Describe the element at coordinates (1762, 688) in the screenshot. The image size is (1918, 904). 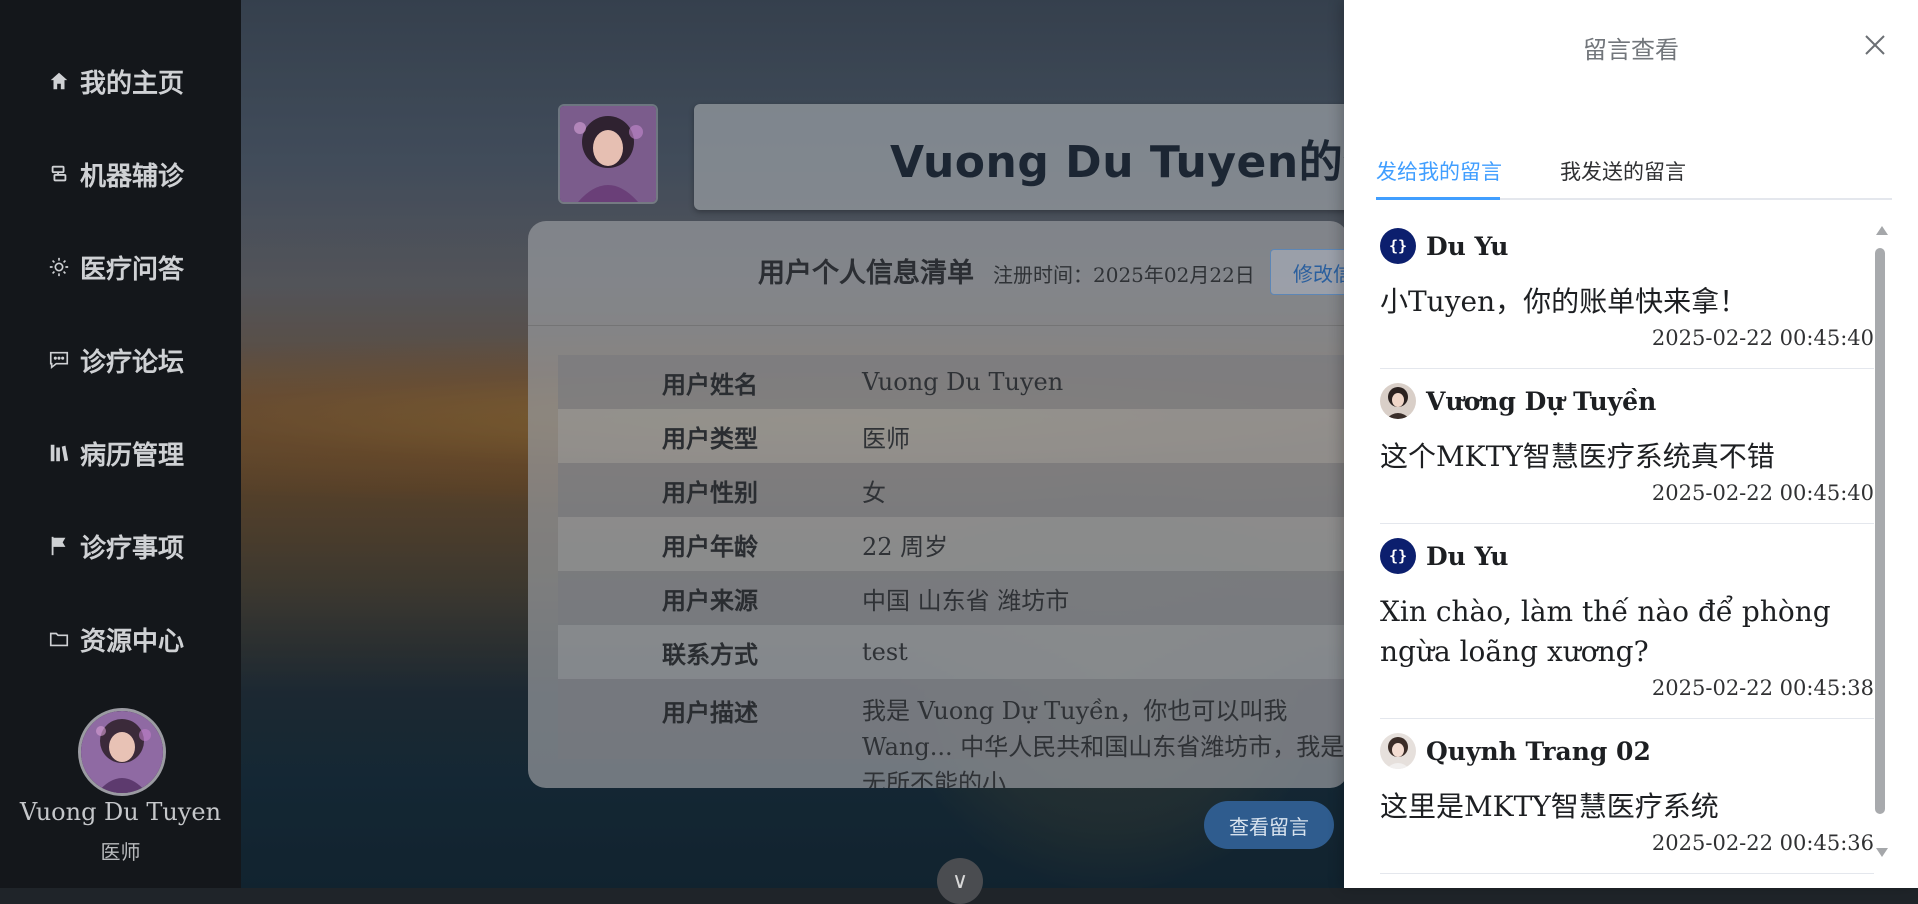
I see `message-time: 2025-02-22 00:45:38` at that location.